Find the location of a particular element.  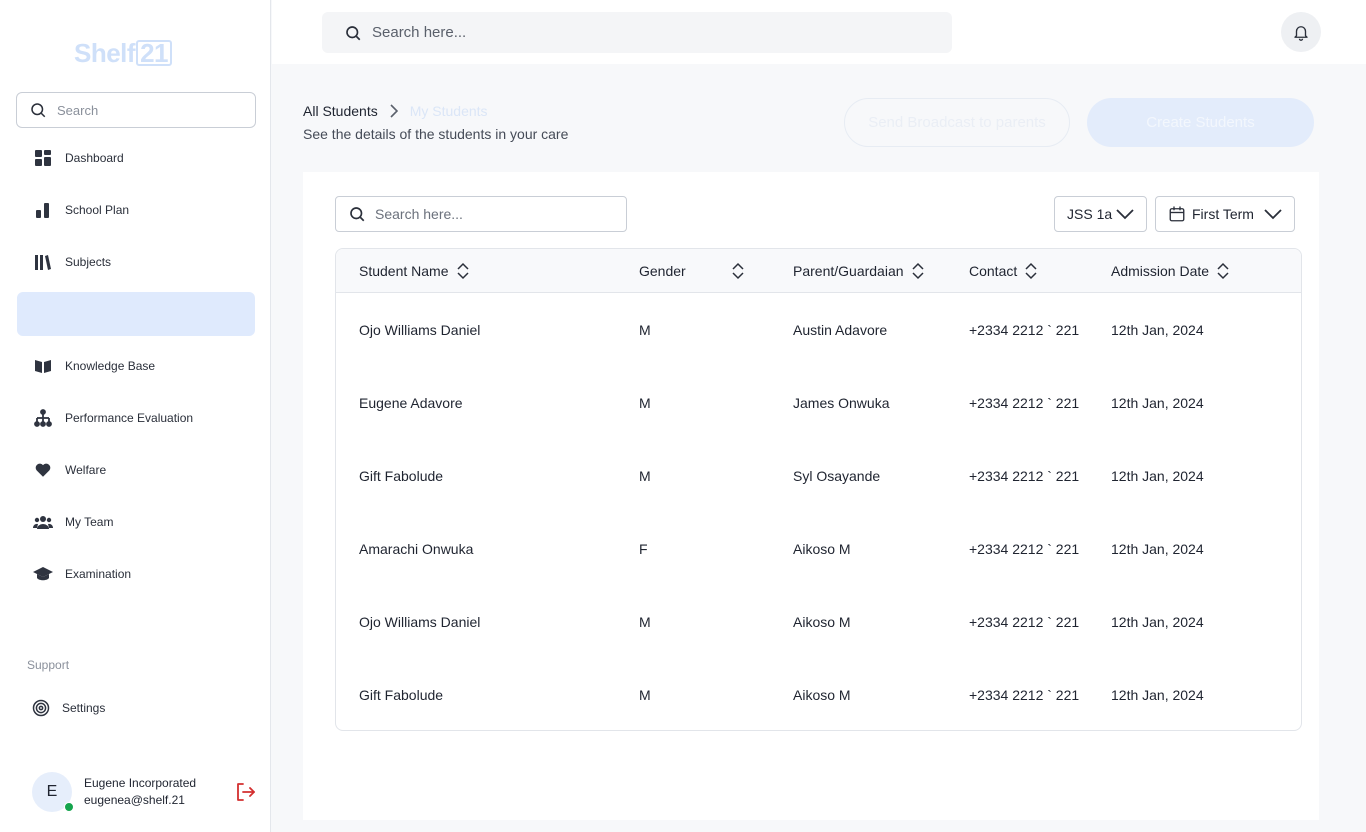

column-parent-guardian: Parent/Guardaian is located at coordinates (858, 271).